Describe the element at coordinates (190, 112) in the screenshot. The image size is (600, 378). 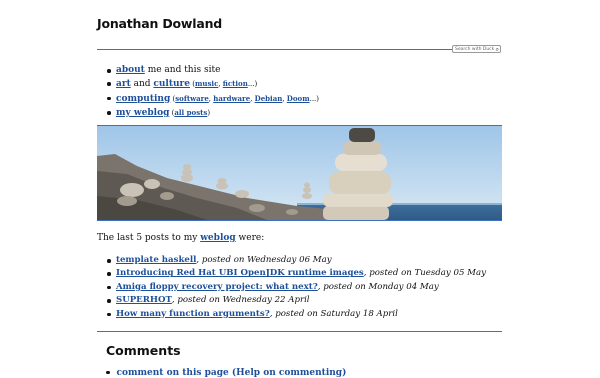
I see `nav-link-all-posts: all posts` at that location.